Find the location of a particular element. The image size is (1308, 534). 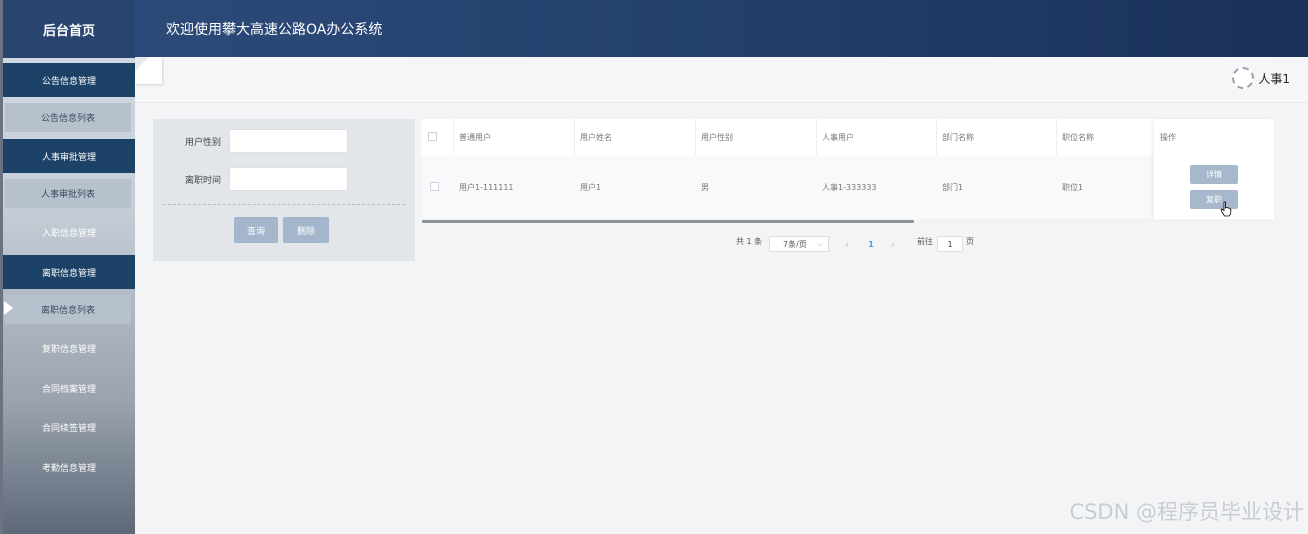

sidebar-home-link: 后台首页 is located at coordinates (69, 29).